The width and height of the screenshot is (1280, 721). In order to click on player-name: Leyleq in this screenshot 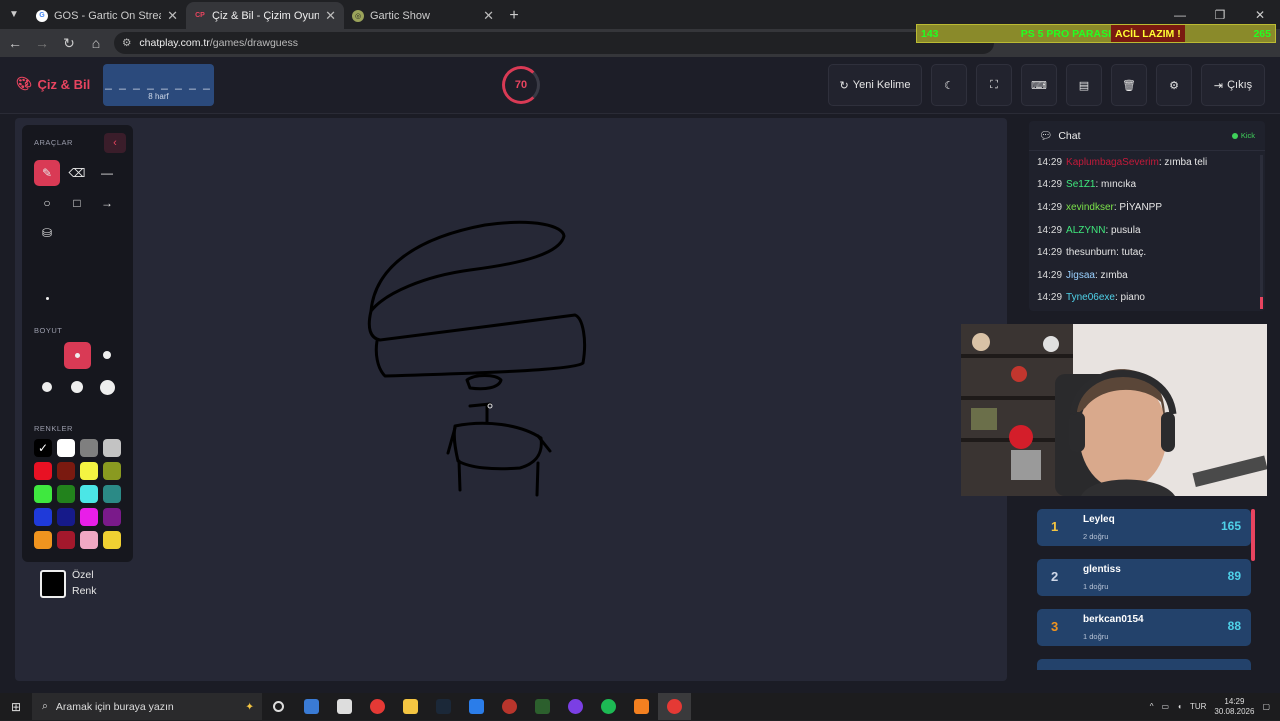, I will do `click(1099, 519)`.